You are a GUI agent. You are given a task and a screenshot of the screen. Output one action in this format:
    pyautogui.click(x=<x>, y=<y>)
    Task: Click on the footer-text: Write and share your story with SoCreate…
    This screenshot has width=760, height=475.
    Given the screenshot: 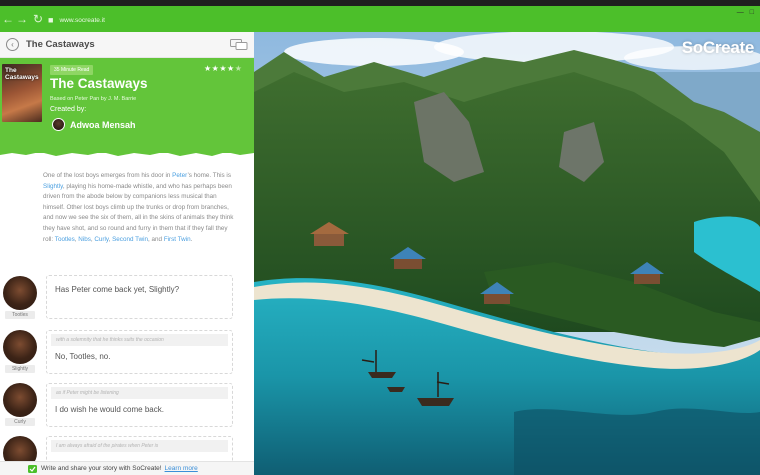 What is the action you would take?
    pyautogui.click(x=101, y=468)
    